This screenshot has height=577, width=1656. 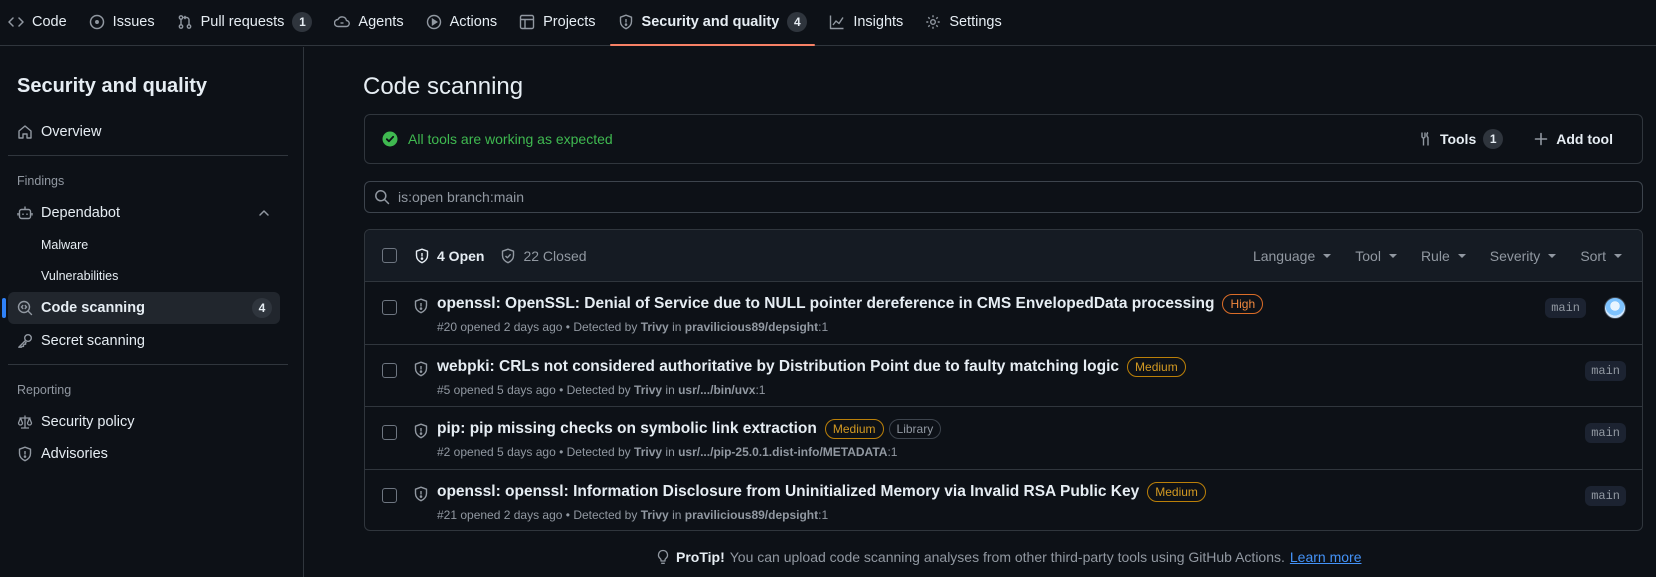 I want to click on agent-icon, so click(x=342, y=22).